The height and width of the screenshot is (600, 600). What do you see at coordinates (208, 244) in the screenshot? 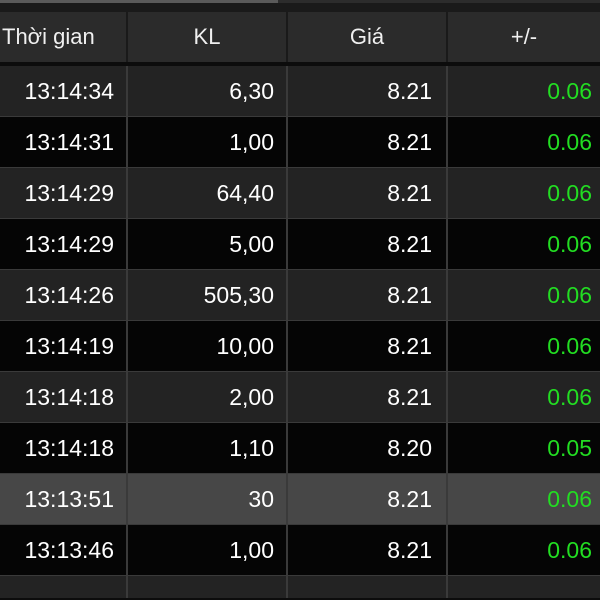
I see `cell-volume: 5,00` at bounding box center [208, 244].